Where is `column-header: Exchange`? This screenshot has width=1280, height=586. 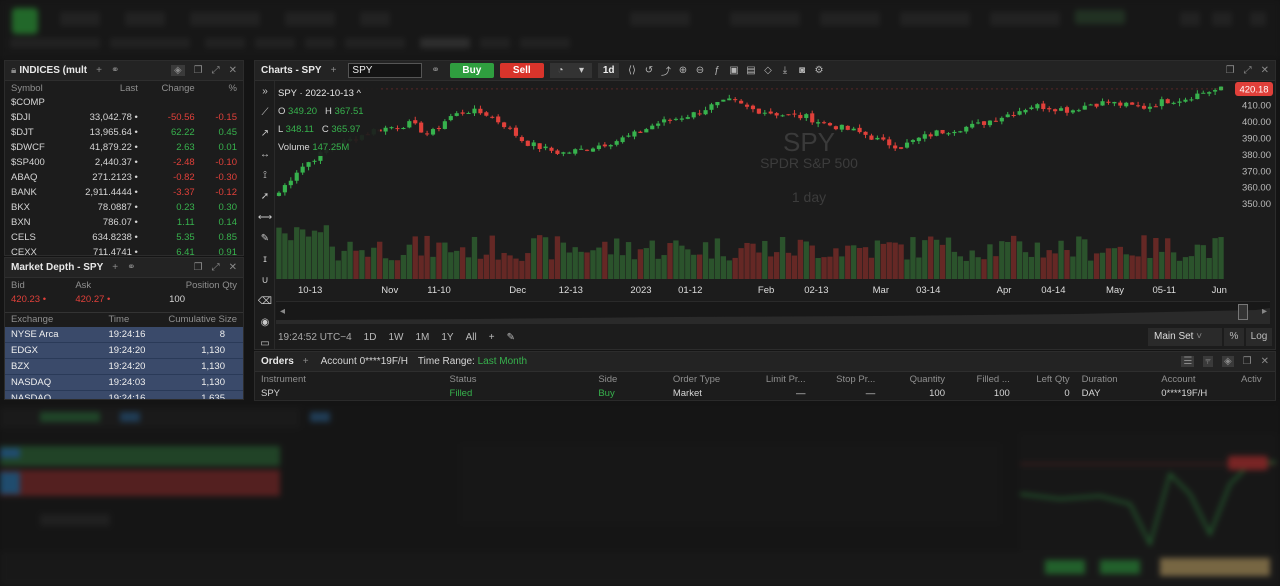 column-header: Exchange is located at coordinates (36, 320).